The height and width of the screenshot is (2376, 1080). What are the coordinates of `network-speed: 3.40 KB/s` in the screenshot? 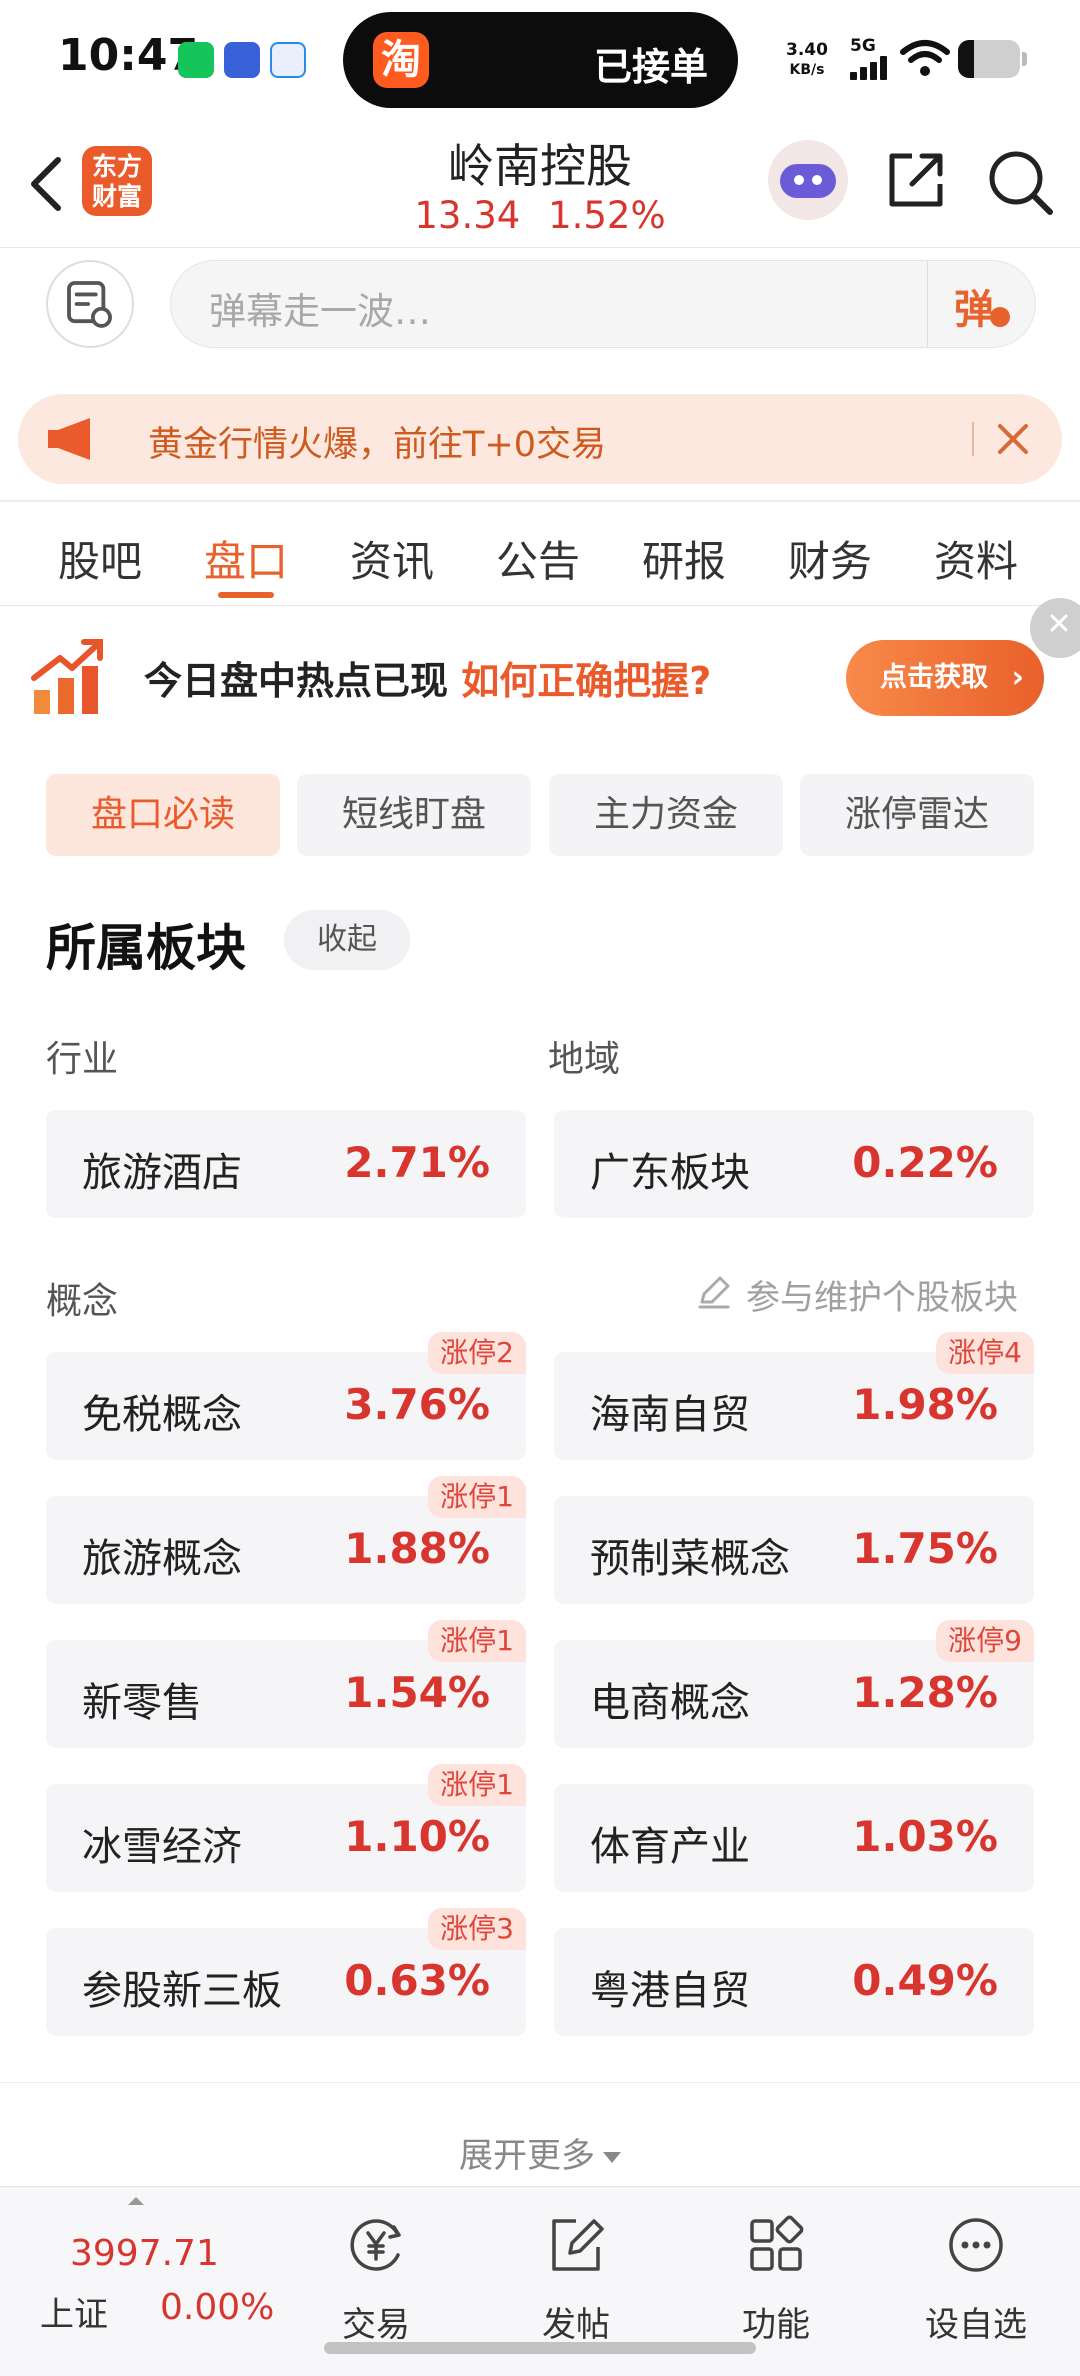 It's located at (807, 60).